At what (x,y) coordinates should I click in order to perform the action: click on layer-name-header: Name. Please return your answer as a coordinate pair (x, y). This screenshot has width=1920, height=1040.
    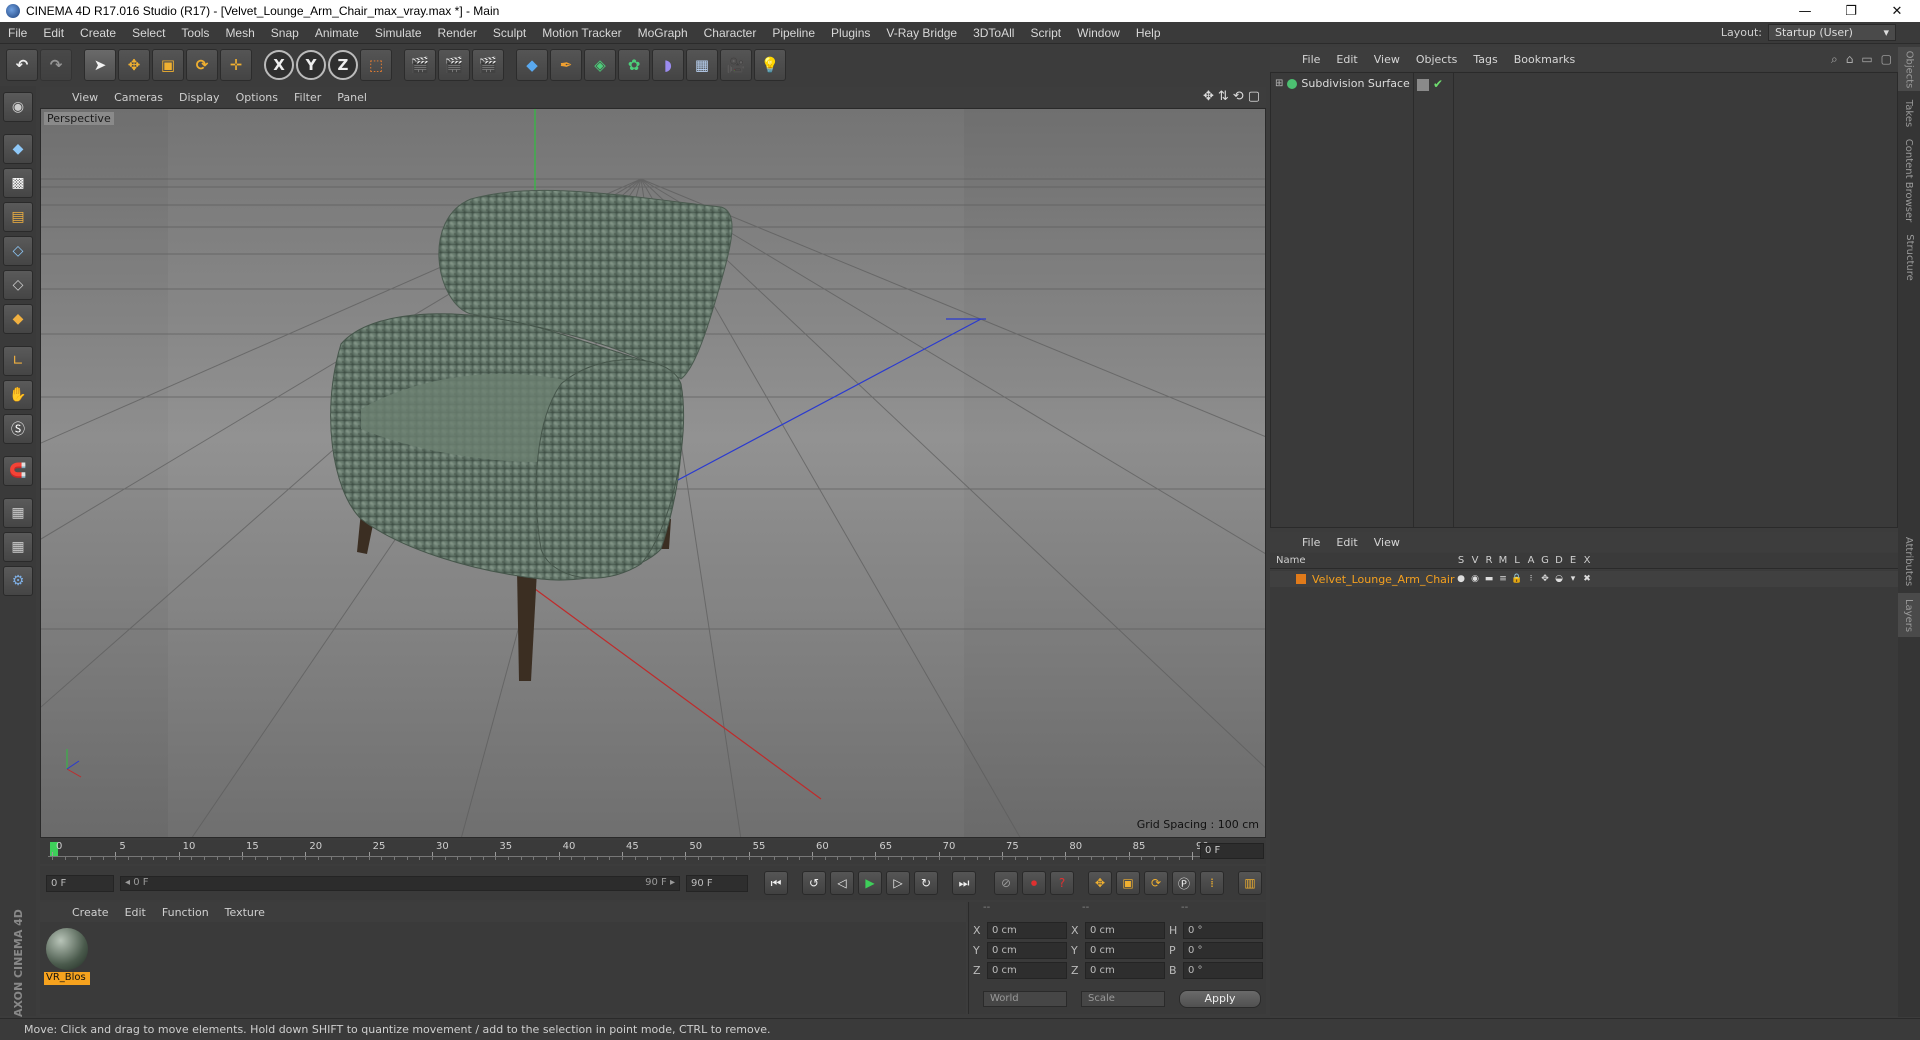
    Looking at the image, I should click on (1362, 560).